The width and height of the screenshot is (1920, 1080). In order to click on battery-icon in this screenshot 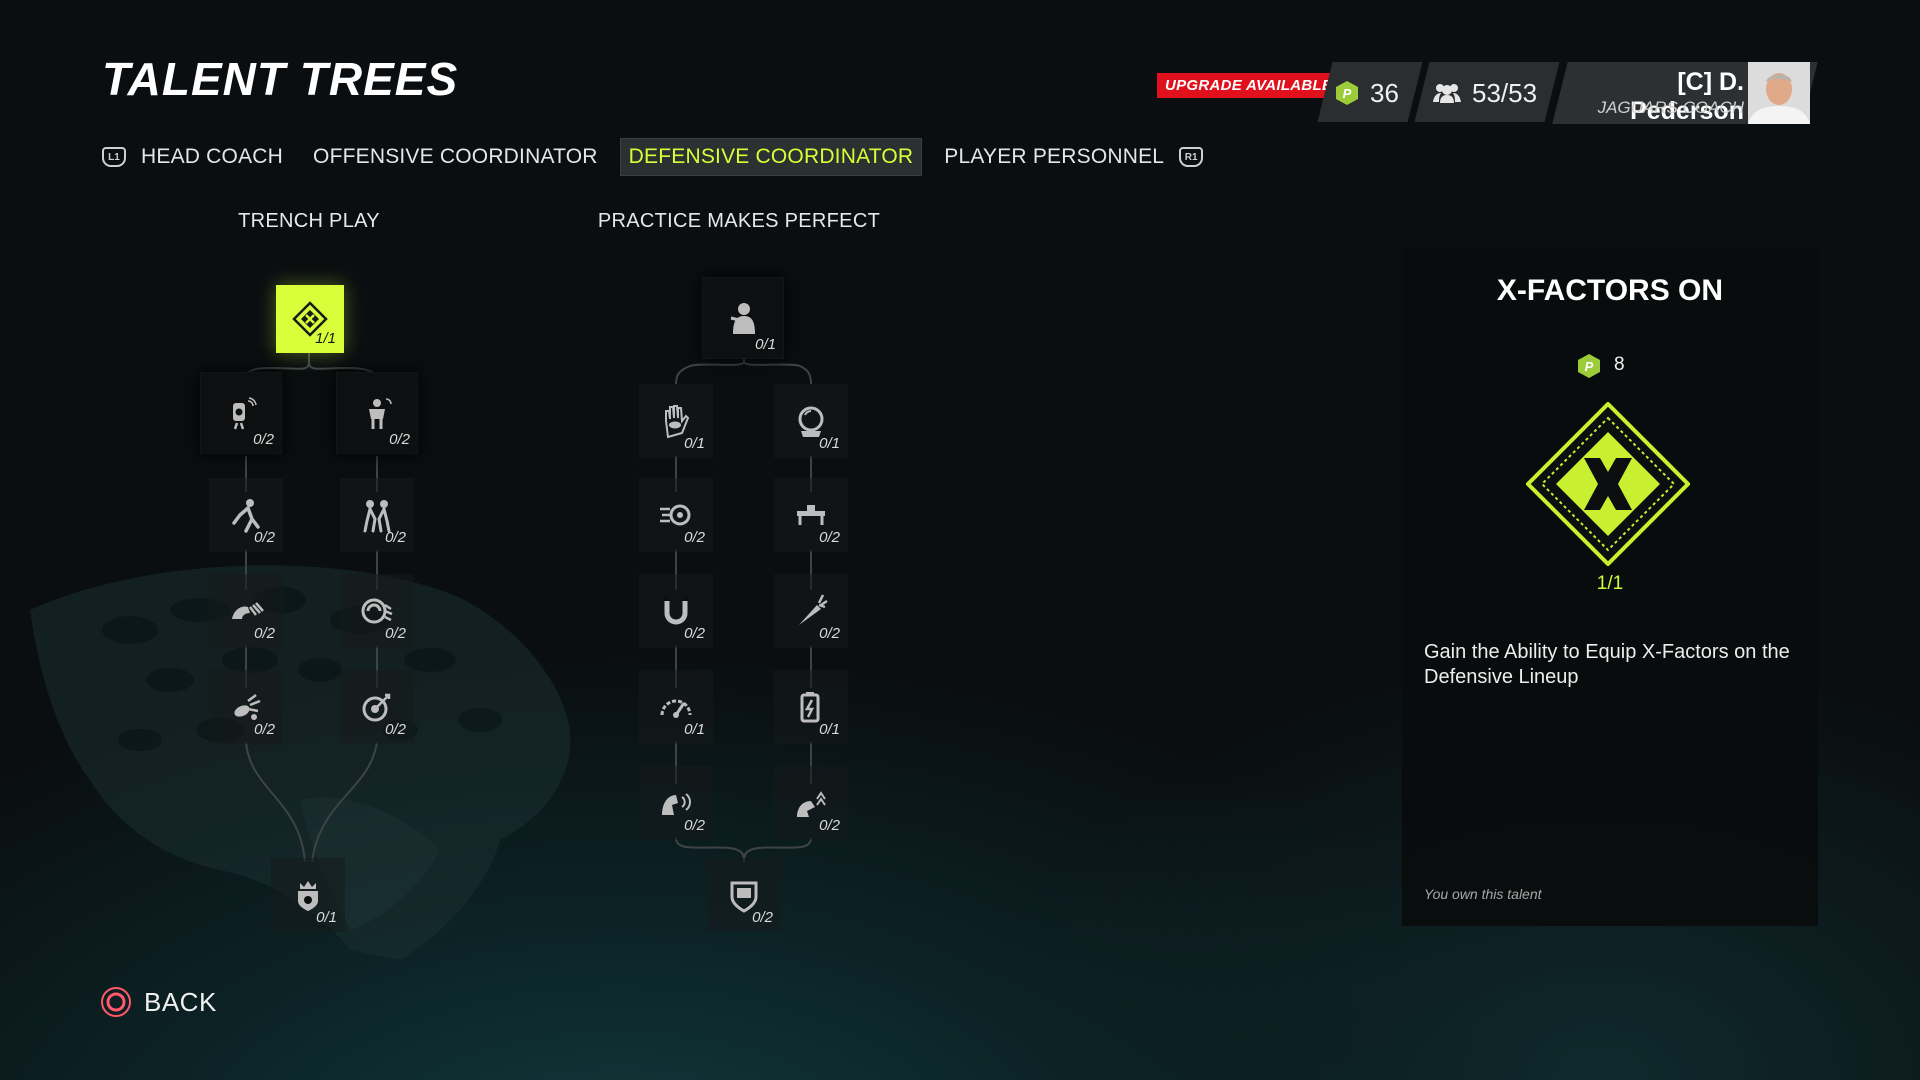, I will do `click(810, 707)`.